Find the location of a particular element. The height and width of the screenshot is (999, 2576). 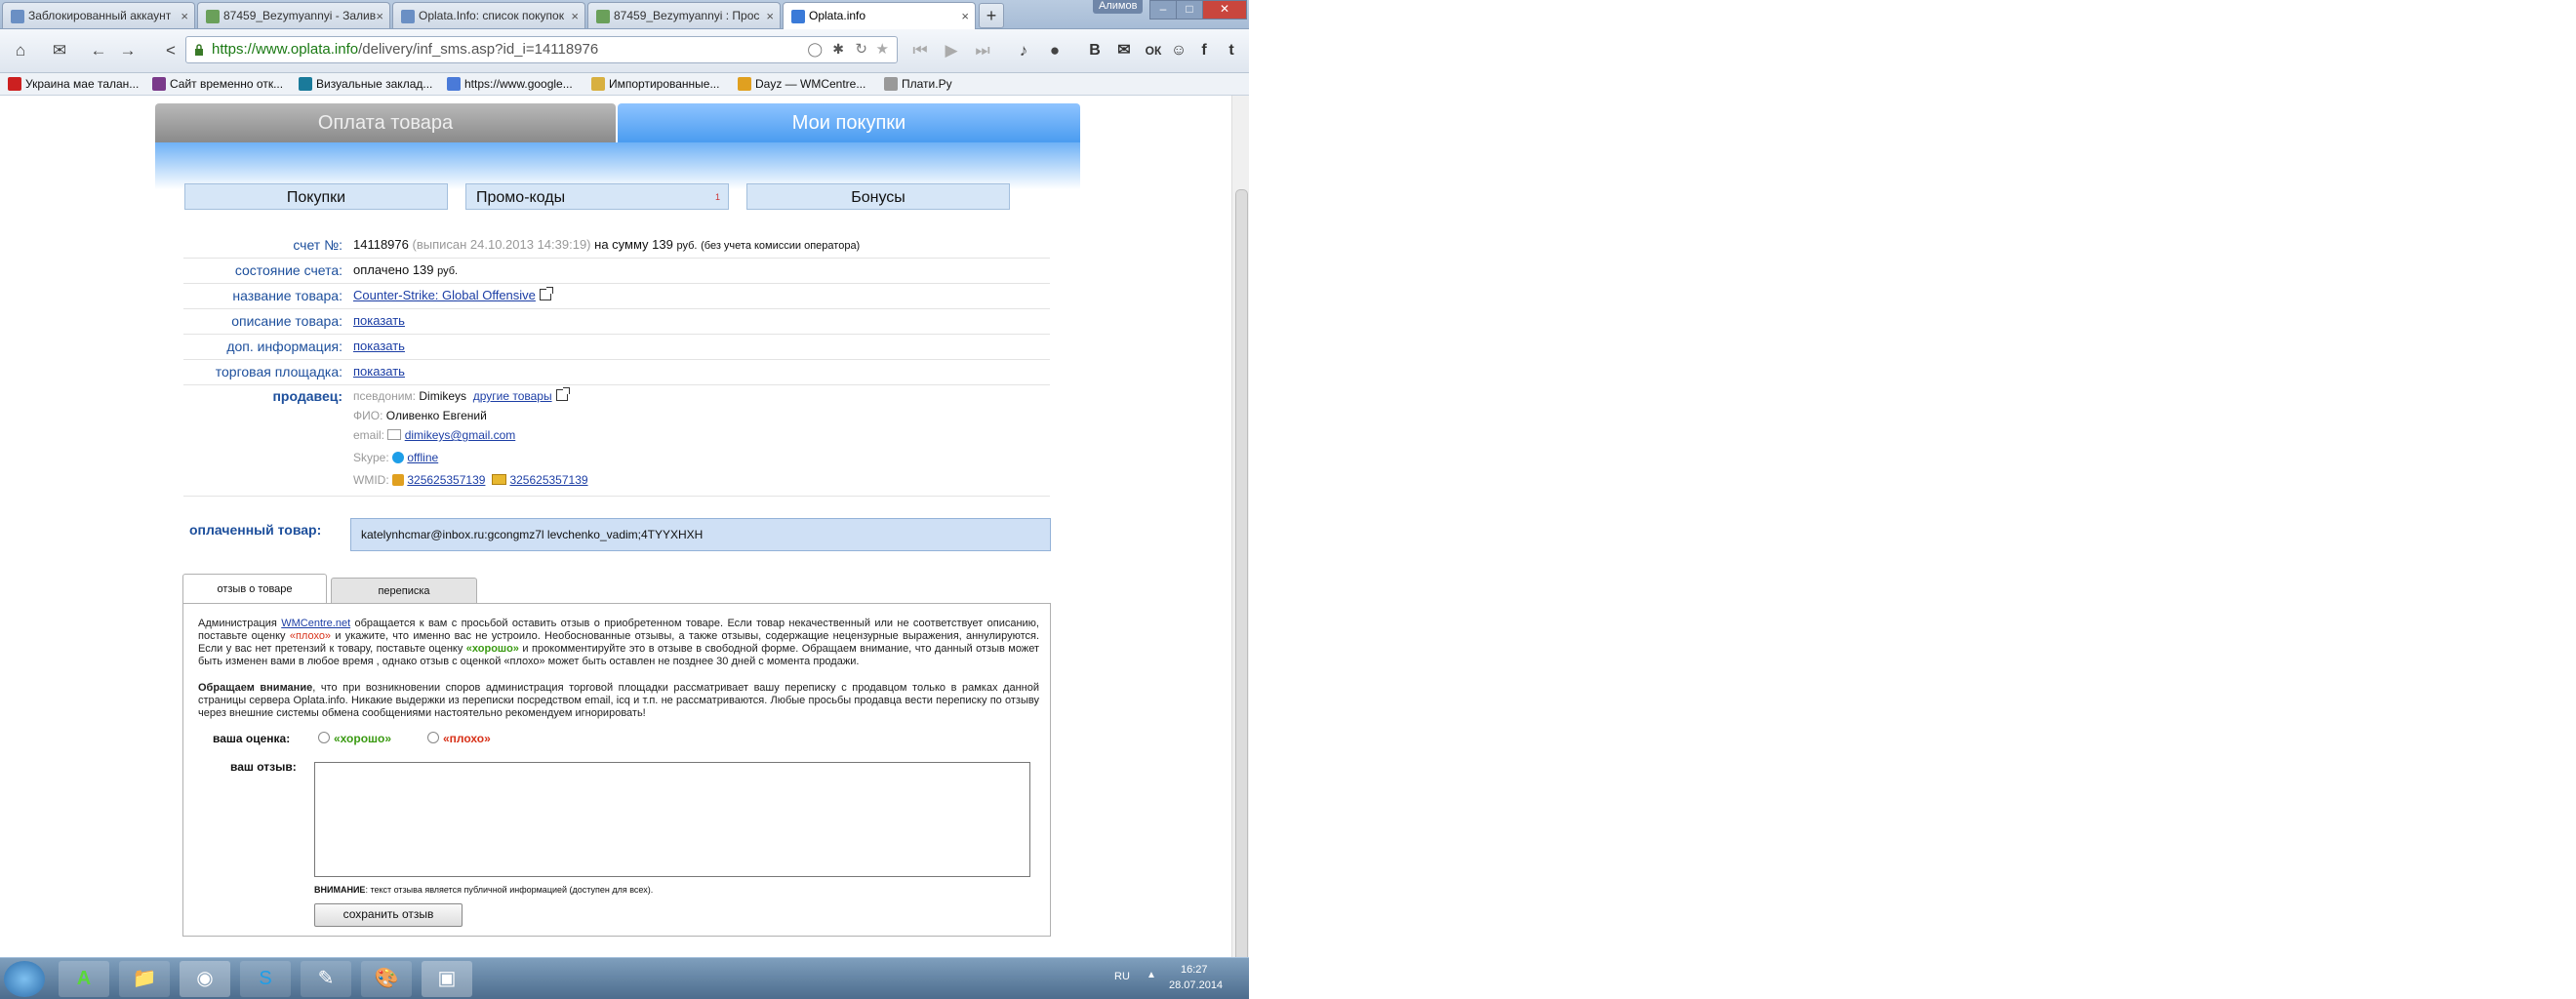

screenshot-icon: ▣ is located at coordinates (447, 979).